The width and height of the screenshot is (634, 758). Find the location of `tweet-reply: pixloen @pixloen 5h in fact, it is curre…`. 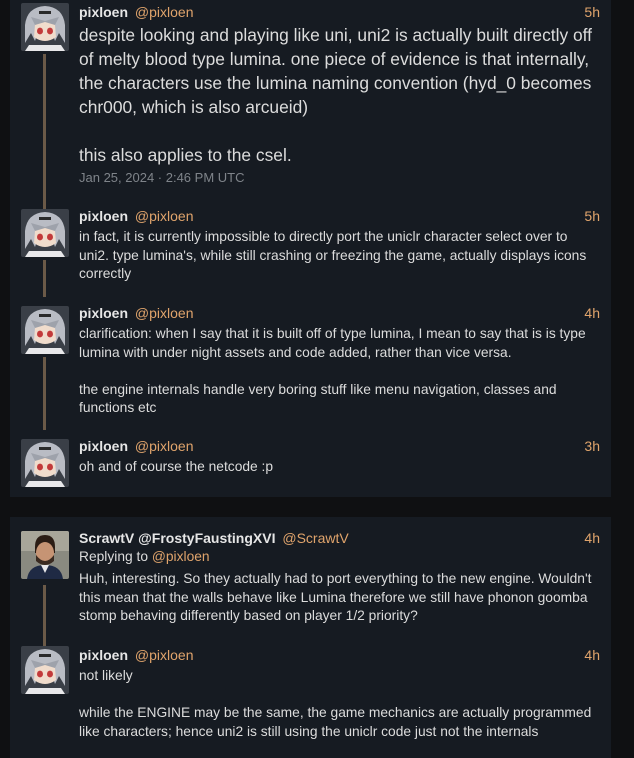

tweet-reply: pixloen @pixloen 5h in fact, it is curre… is located at coordinates (310, 248).